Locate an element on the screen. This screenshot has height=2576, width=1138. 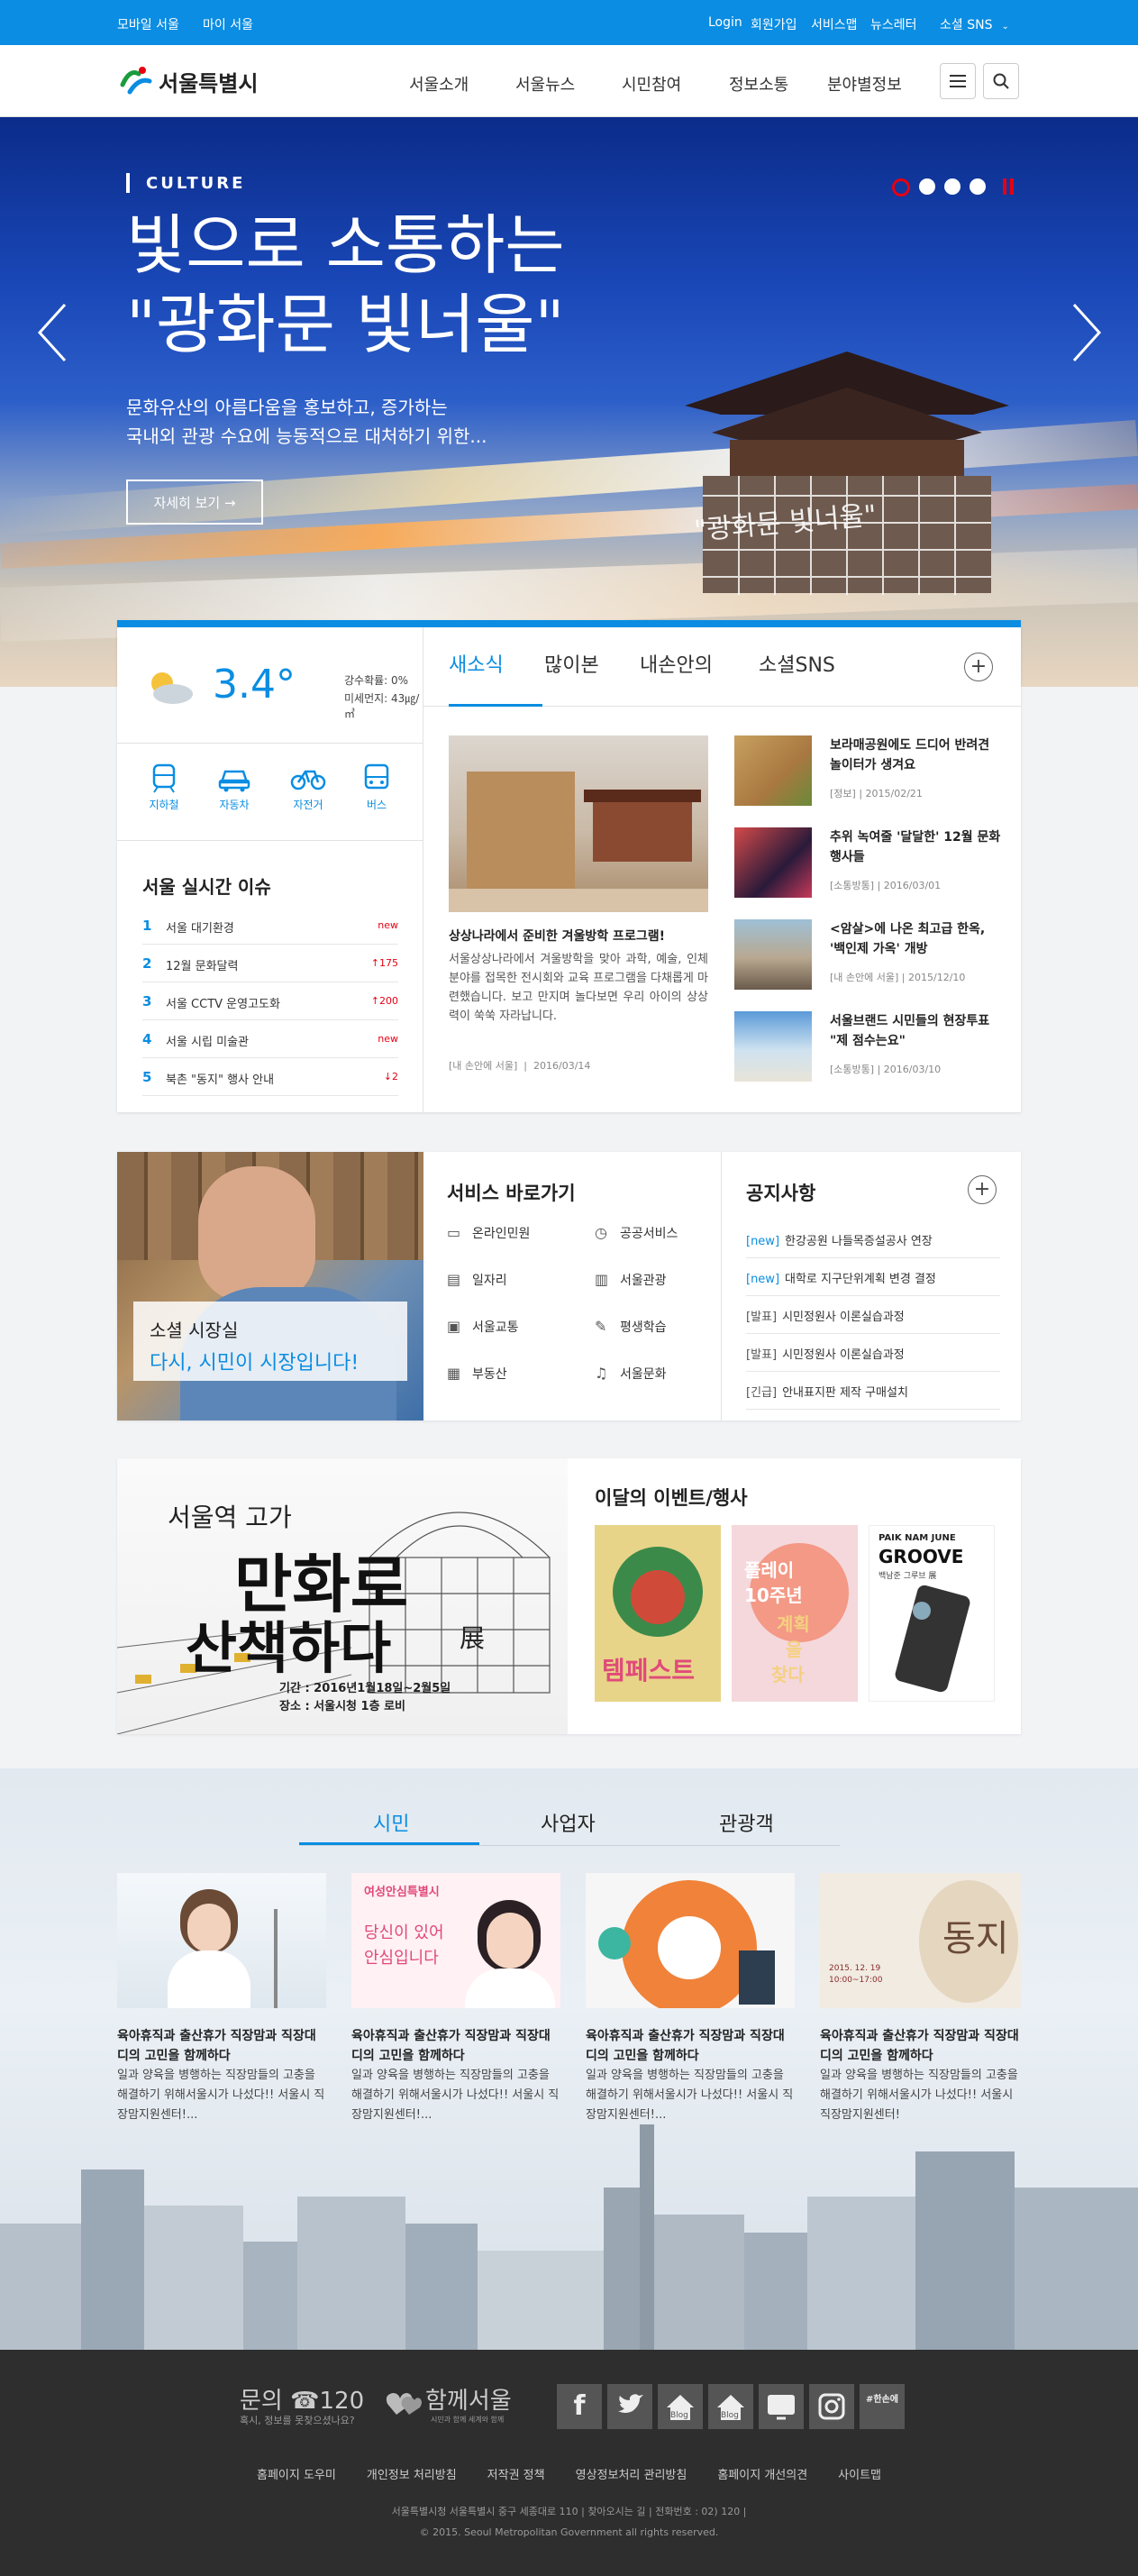
nav-citizen-participation: 시민참여 is located at coordinates (651, 84).